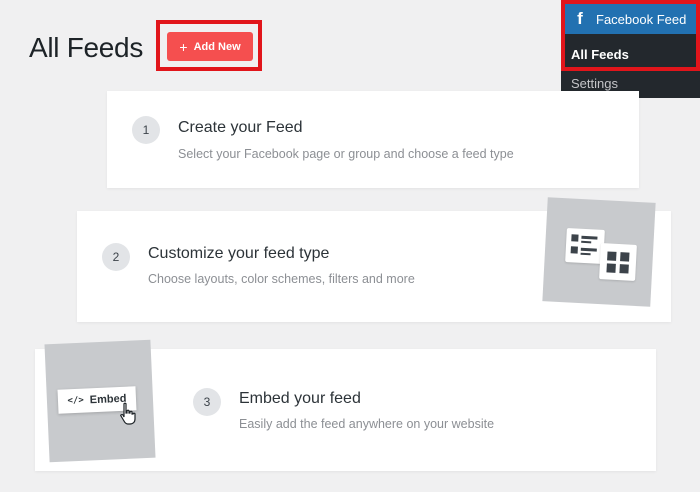 This screenshot has height=492, width=700. Describe the element at coordinates (618, 262) in the screenshot. I see `tiles-icon` at that location.